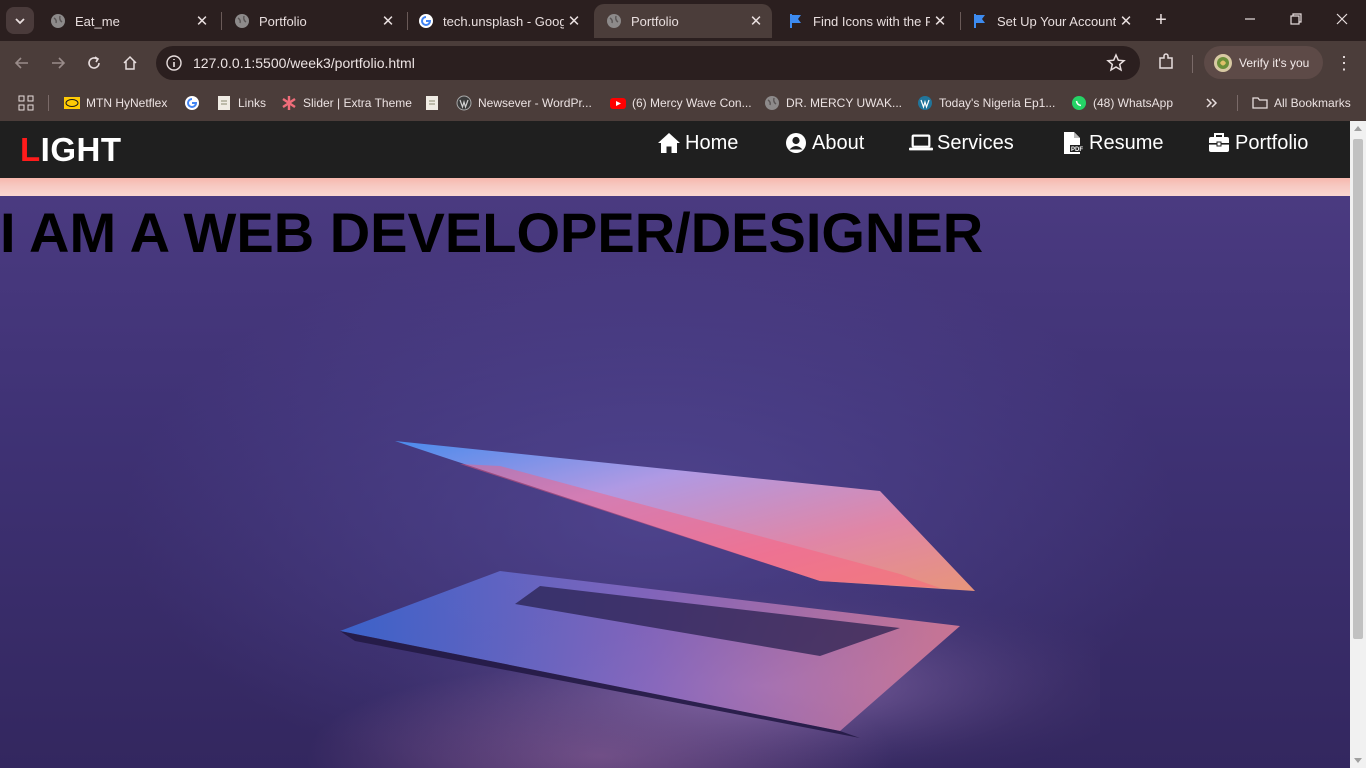 This screenshot has height=768, width=1366. I want to click on chevron-double-right-icon, so click(1212, 103).